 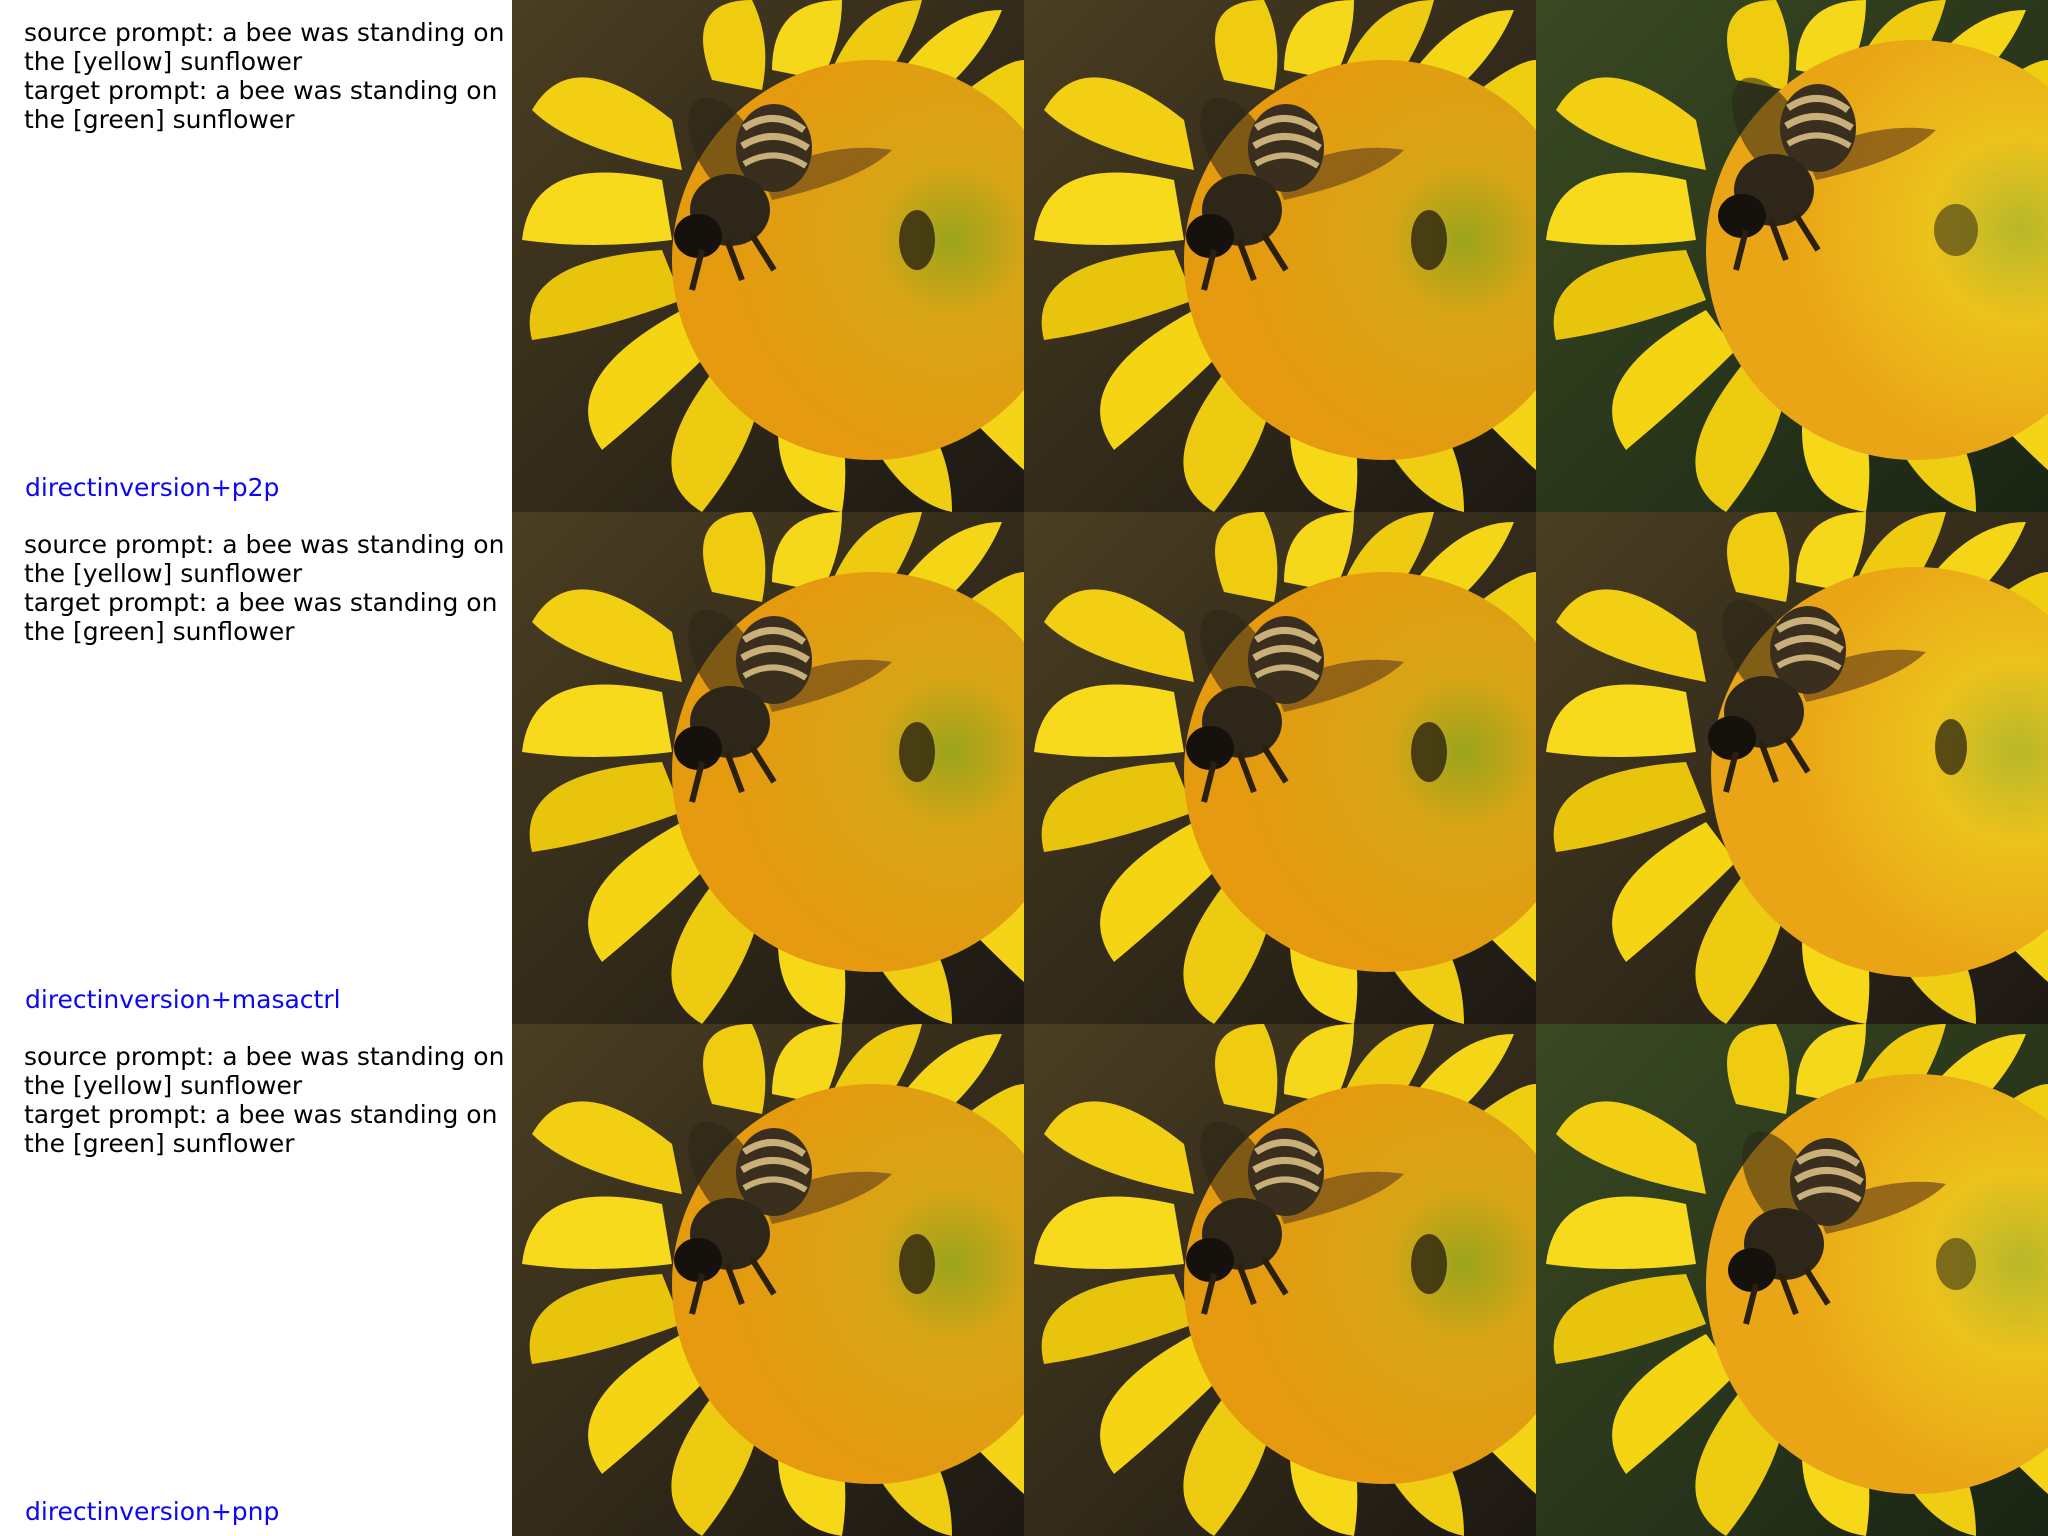 I want to click on method-label: directinversion+p2p, so click(x=152, y=487).